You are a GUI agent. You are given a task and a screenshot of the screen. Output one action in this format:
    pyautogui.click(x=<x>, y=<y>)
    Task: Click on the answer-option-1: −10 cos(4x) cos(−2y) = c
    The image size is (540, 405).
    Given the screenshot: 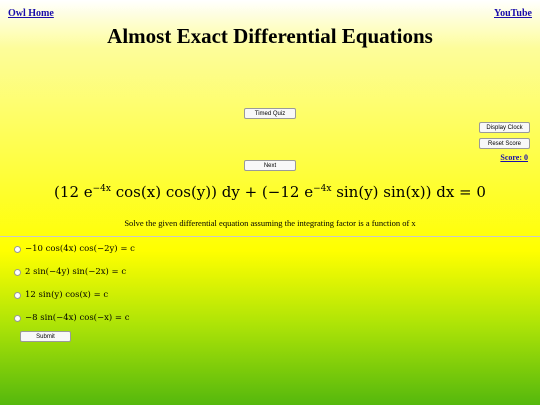 What is the action you would take?
    pyautogui.click(x=74, y=249)
    